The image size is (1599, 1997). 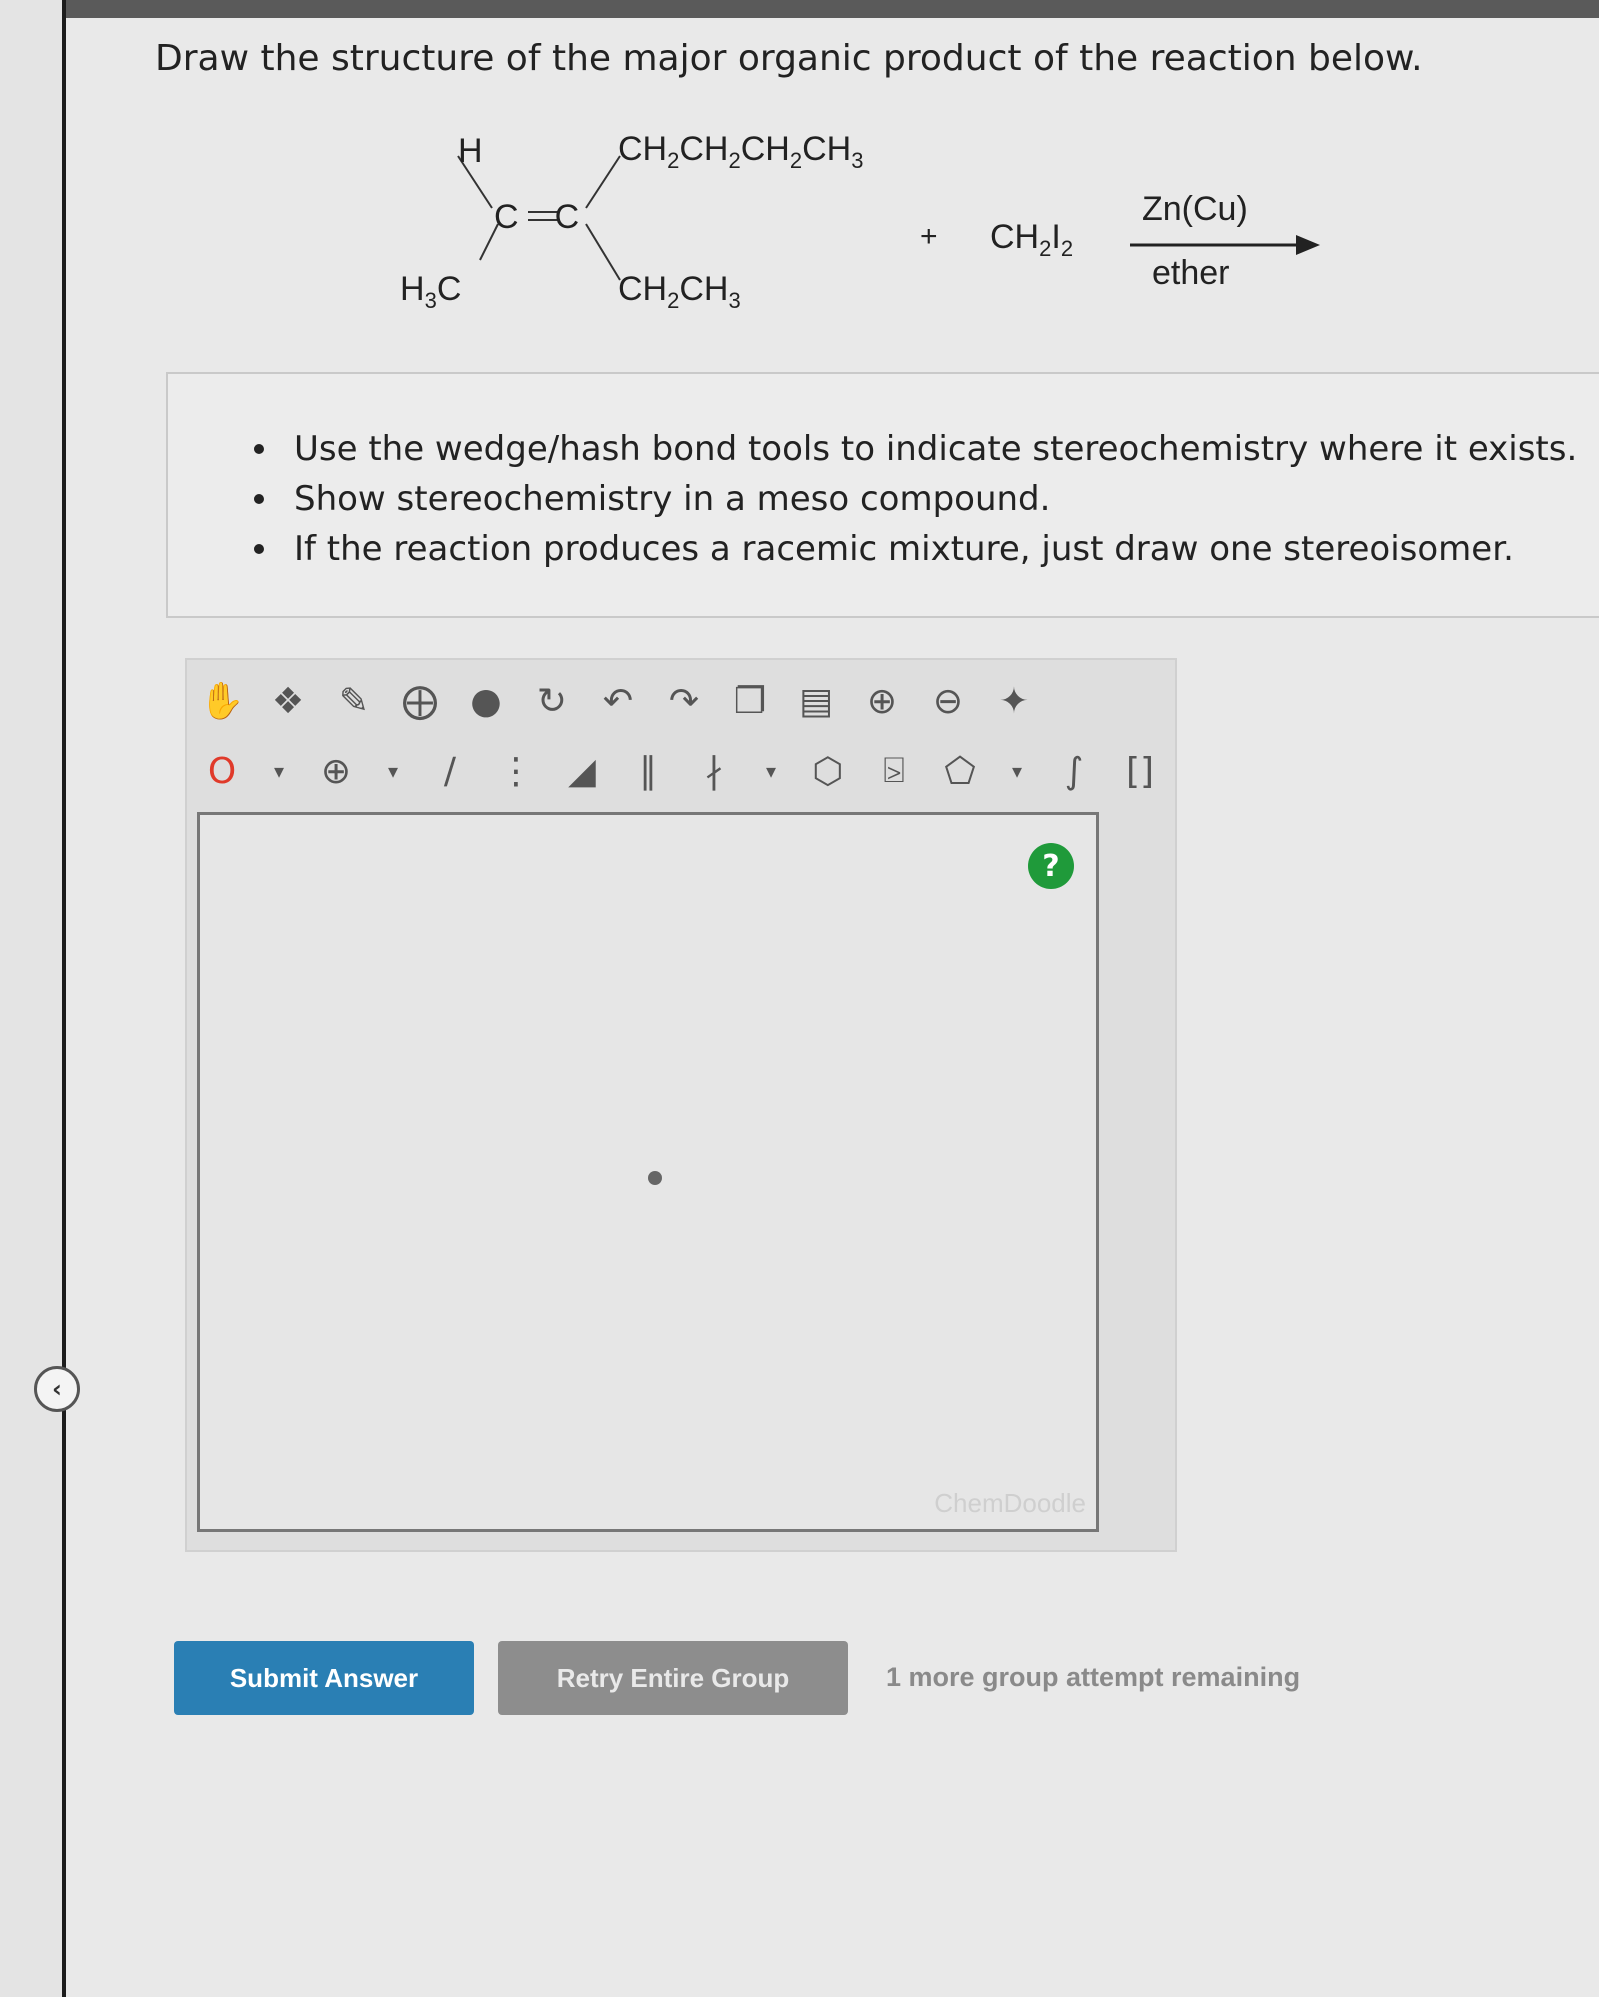 I want to click on clean-icon: ✦, so click(x=1014, y=701).